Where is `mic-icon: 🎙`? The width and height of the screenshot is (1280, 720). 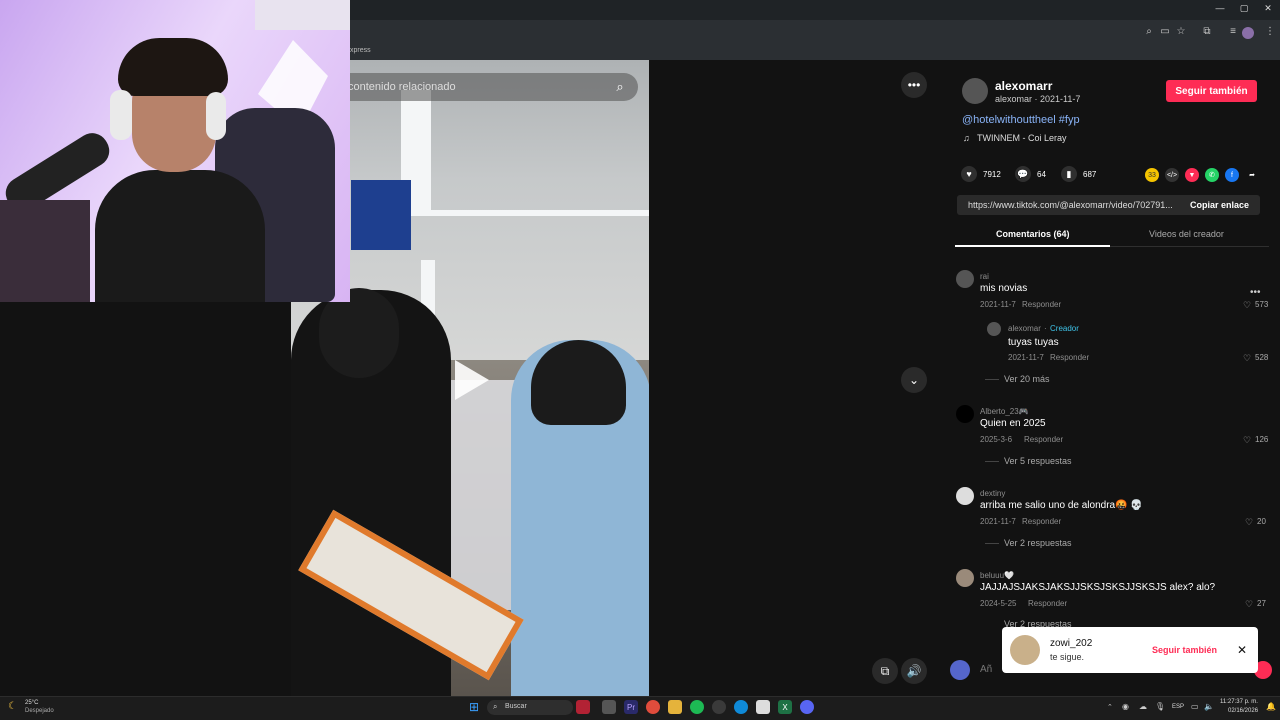 mic-icon: 🎙 is located at coordinates (1160, 706).